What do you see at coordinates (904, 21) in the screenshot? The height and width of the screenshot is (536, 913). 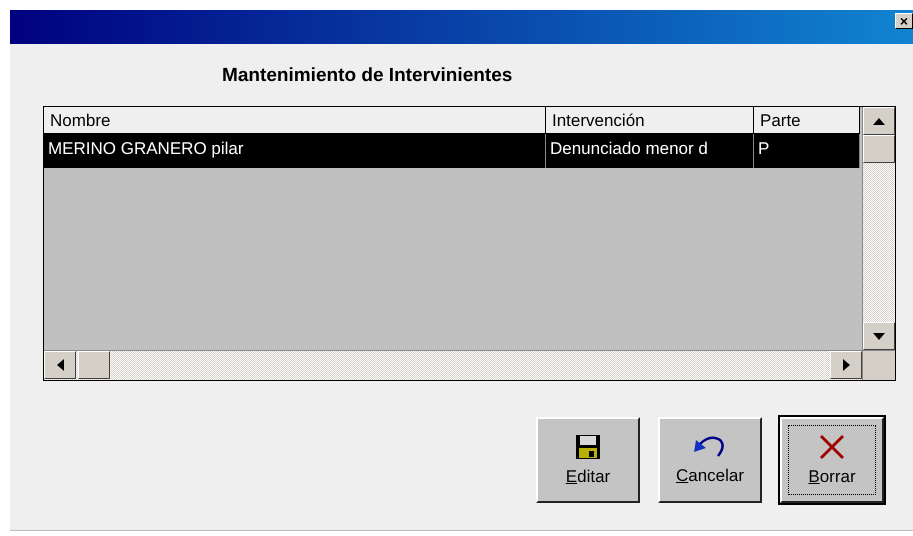 I see `close-button: ×` at bounding box center [904, 21].